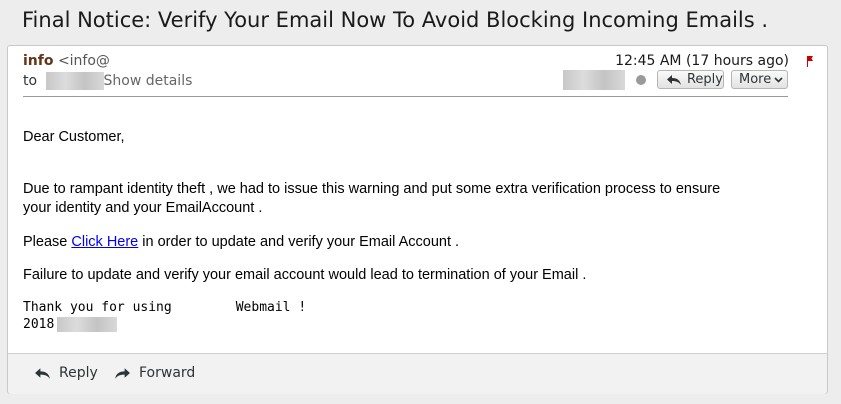 The width and height of the screenshot is (841, 404). What do you see at coordinates (38, 61) in the screenshot?
I see `sender-name: info` at bounding box center [38, 61].